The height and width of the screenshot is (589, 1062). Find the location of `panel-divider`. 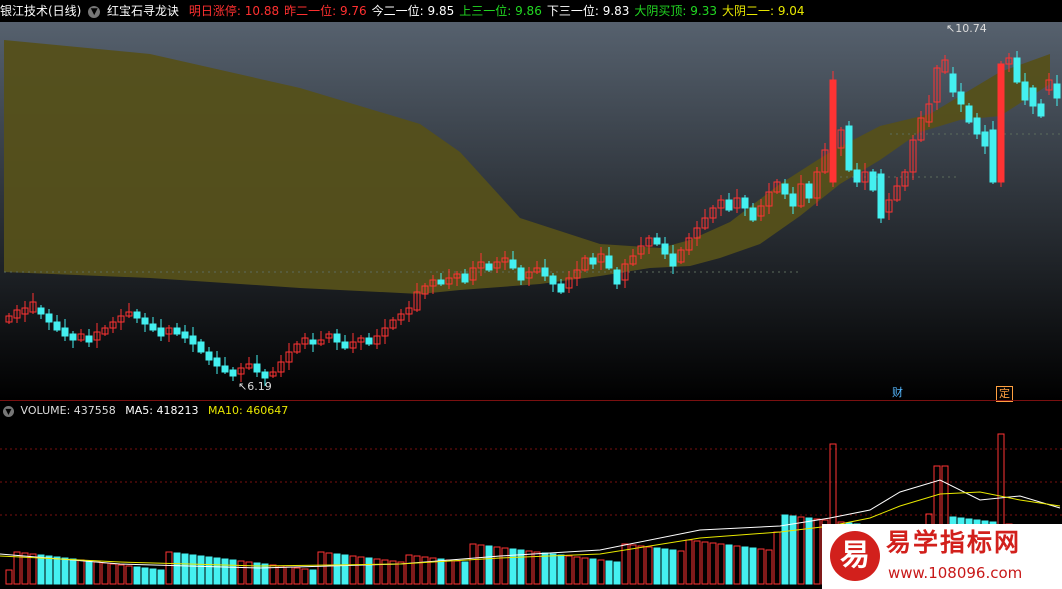

panel-divider is located at coordinates (531, 400).